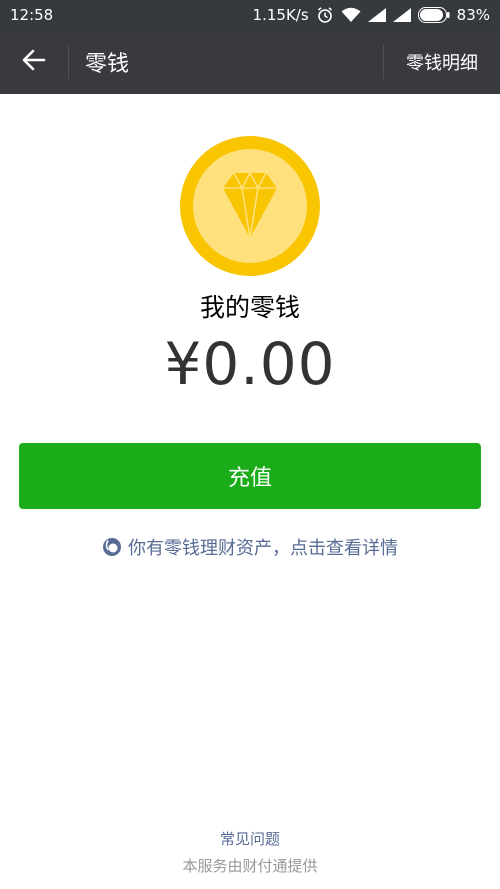 The width and height of the screenshot is (500, 889). What do you see at coordinates (473, 15) in the screenshot?
I see `battery-level: 83%` at bounding box center [473, 15].